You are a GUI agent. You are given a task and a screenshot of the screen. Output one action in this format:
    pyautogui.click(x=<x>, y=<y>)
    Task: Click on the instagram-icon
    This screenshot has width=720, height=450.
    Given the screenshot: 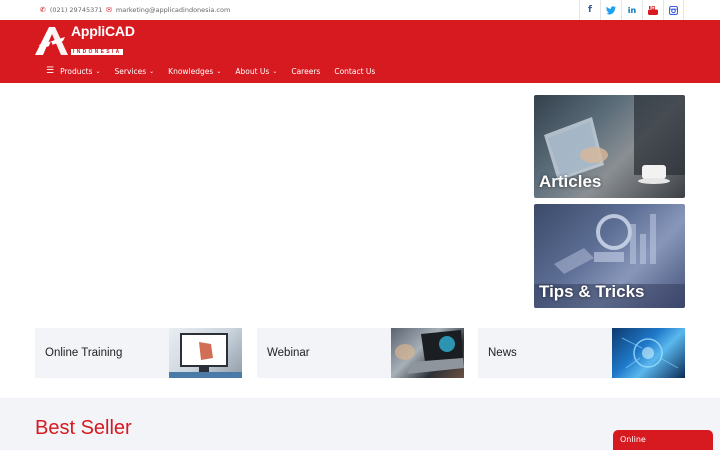 What is the action you would take?
    pyautogui.click(x=673, y=10)
    